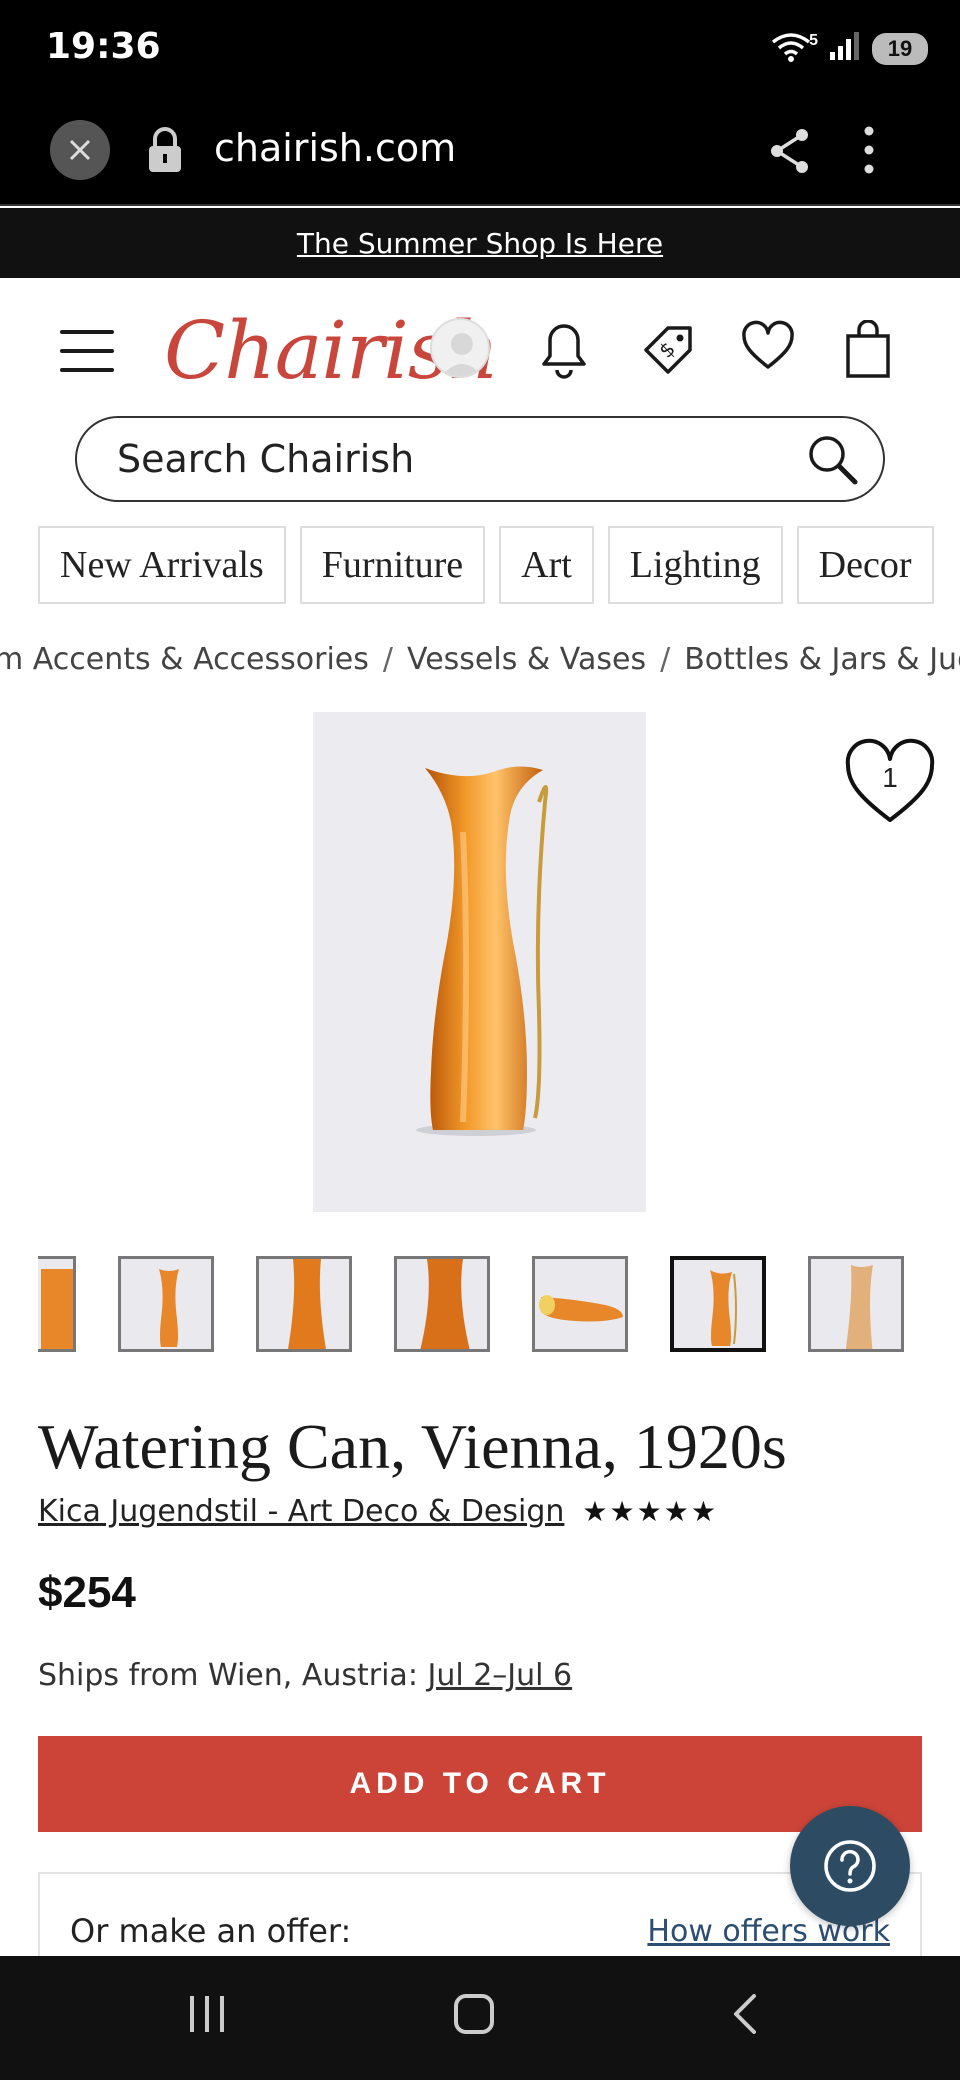 This screenshot has width=960, height=2080. I want to click on home-icon, so click(474, 2014).